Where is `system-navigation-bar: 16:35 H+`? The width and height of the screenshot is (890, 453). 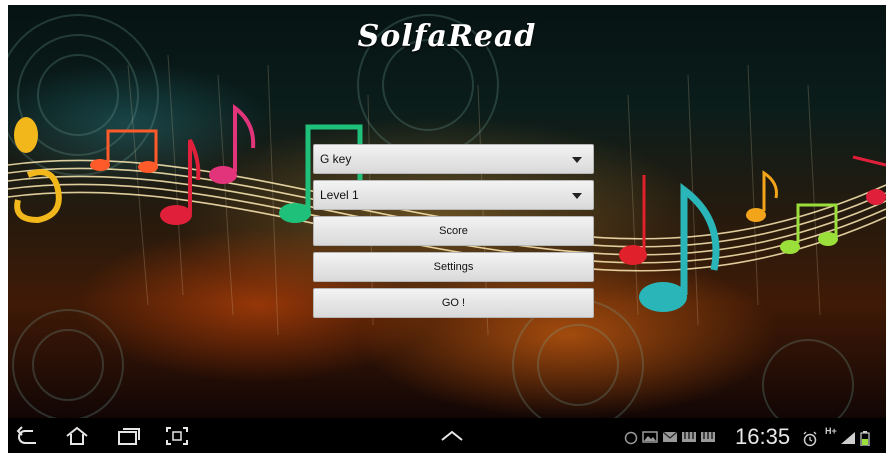 system-navigation-bar: 16:35 H+ is located at coordinates (447, 435).